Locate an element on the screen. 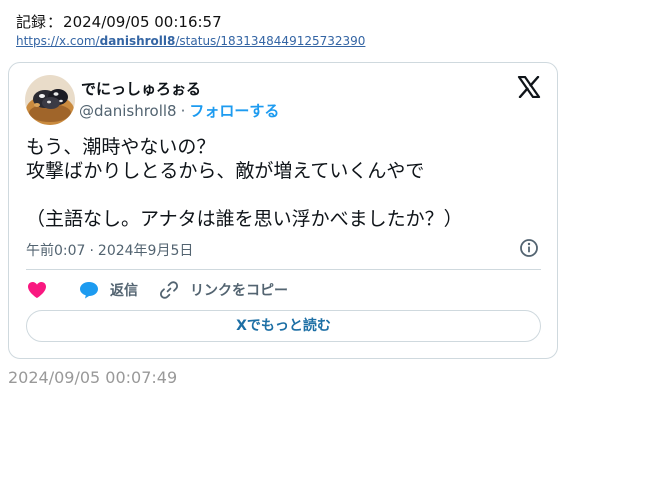 Image resolution: width=660 pixels, height=488 pixels. link-icon is located at coordinates (169, 290).